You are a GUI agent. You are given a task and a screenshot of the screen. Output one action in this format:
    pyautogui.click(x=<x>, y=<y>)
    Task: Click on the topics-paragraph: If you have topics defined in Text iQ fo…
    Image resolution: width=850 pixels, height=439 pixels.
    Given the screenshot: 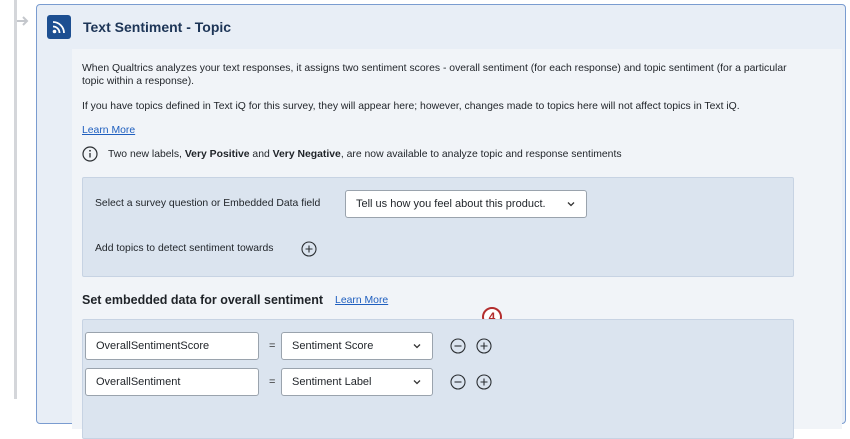 What is the action you would take?
    pyautogui.click(x=411, y=106)
    